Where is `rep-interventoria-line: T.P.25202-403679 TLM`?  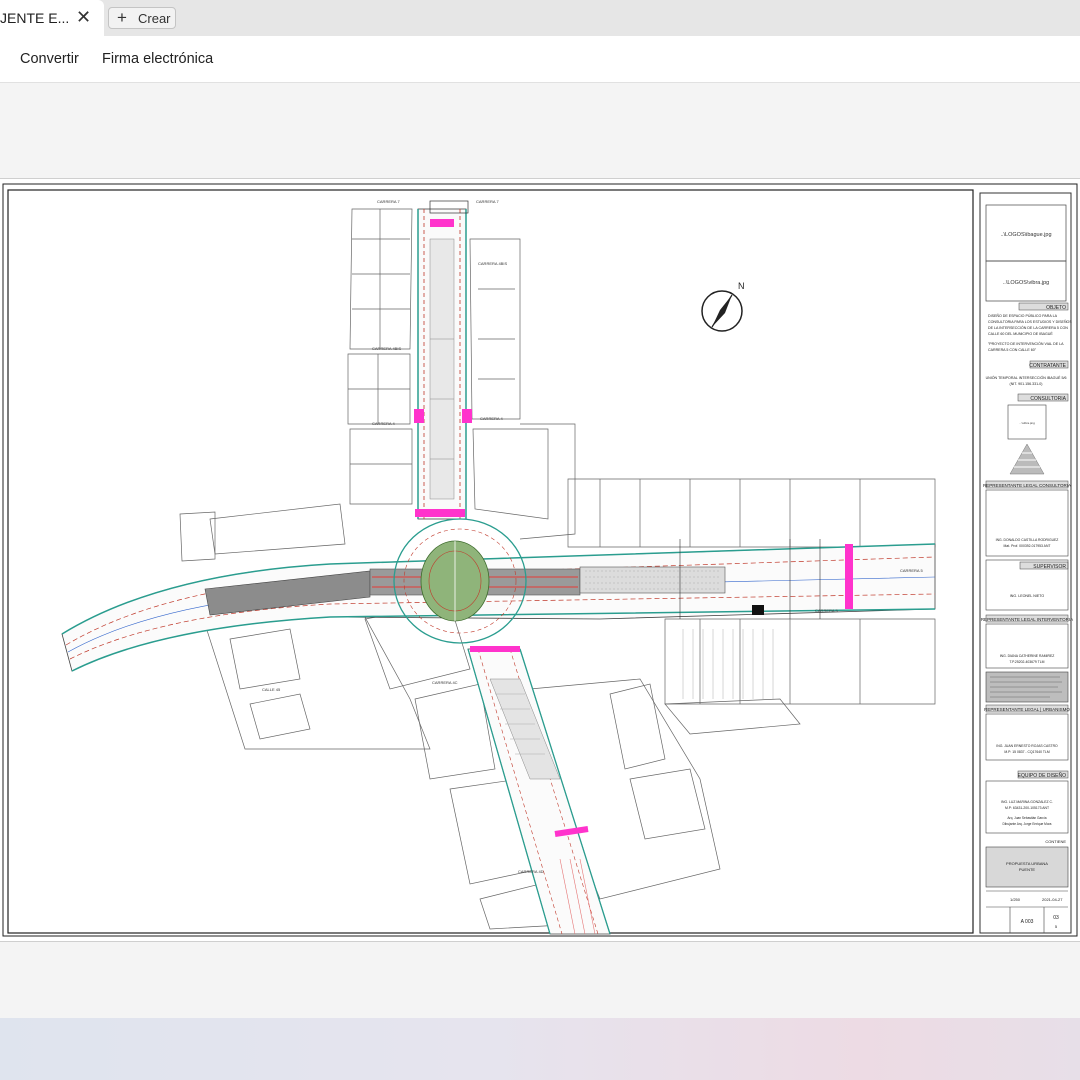
rep-interventoria-line: T.P.25202-403679 TLM is located at coordinates (1027, 662).